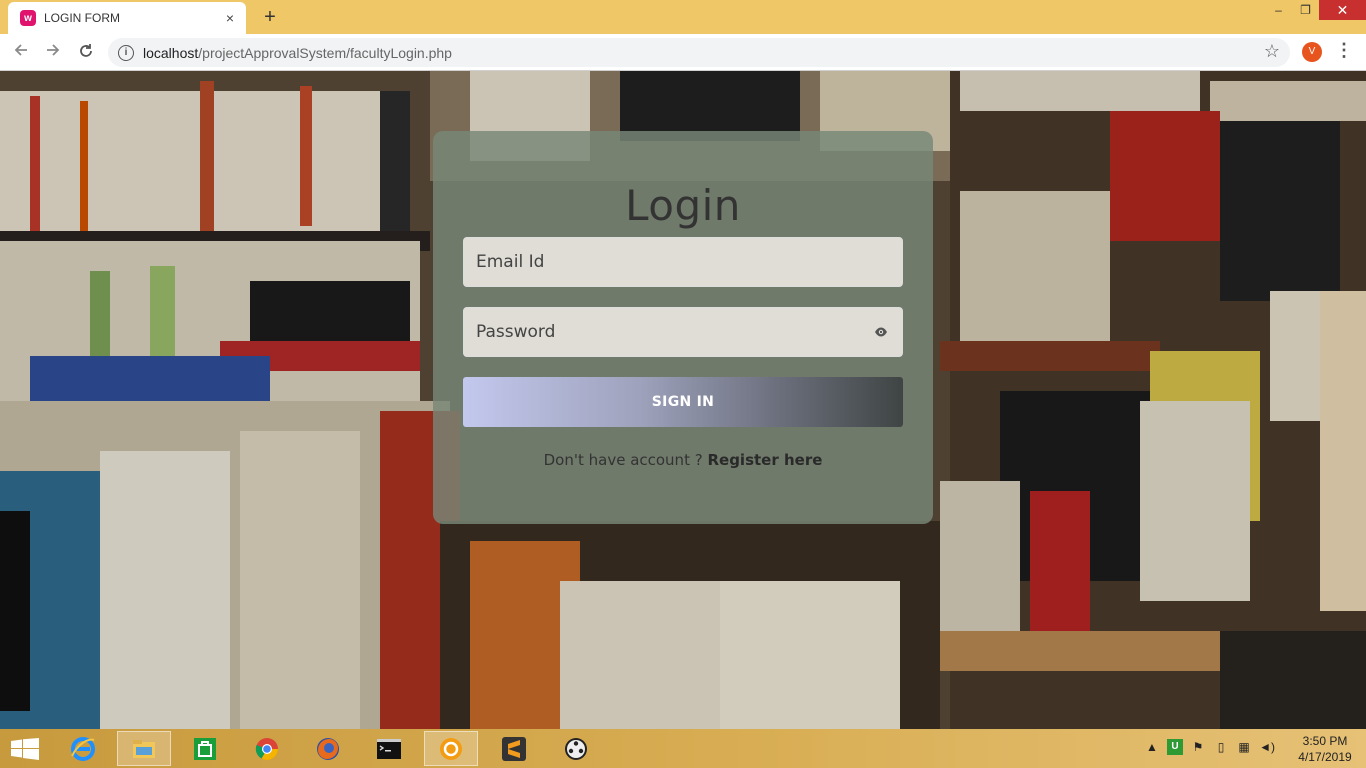 Image resolution: width=1366 pixels, height=768 pixels. Describe the element at coordinates (1244, 747) in the screenshot. I see `network-icon: ▦` at that location.